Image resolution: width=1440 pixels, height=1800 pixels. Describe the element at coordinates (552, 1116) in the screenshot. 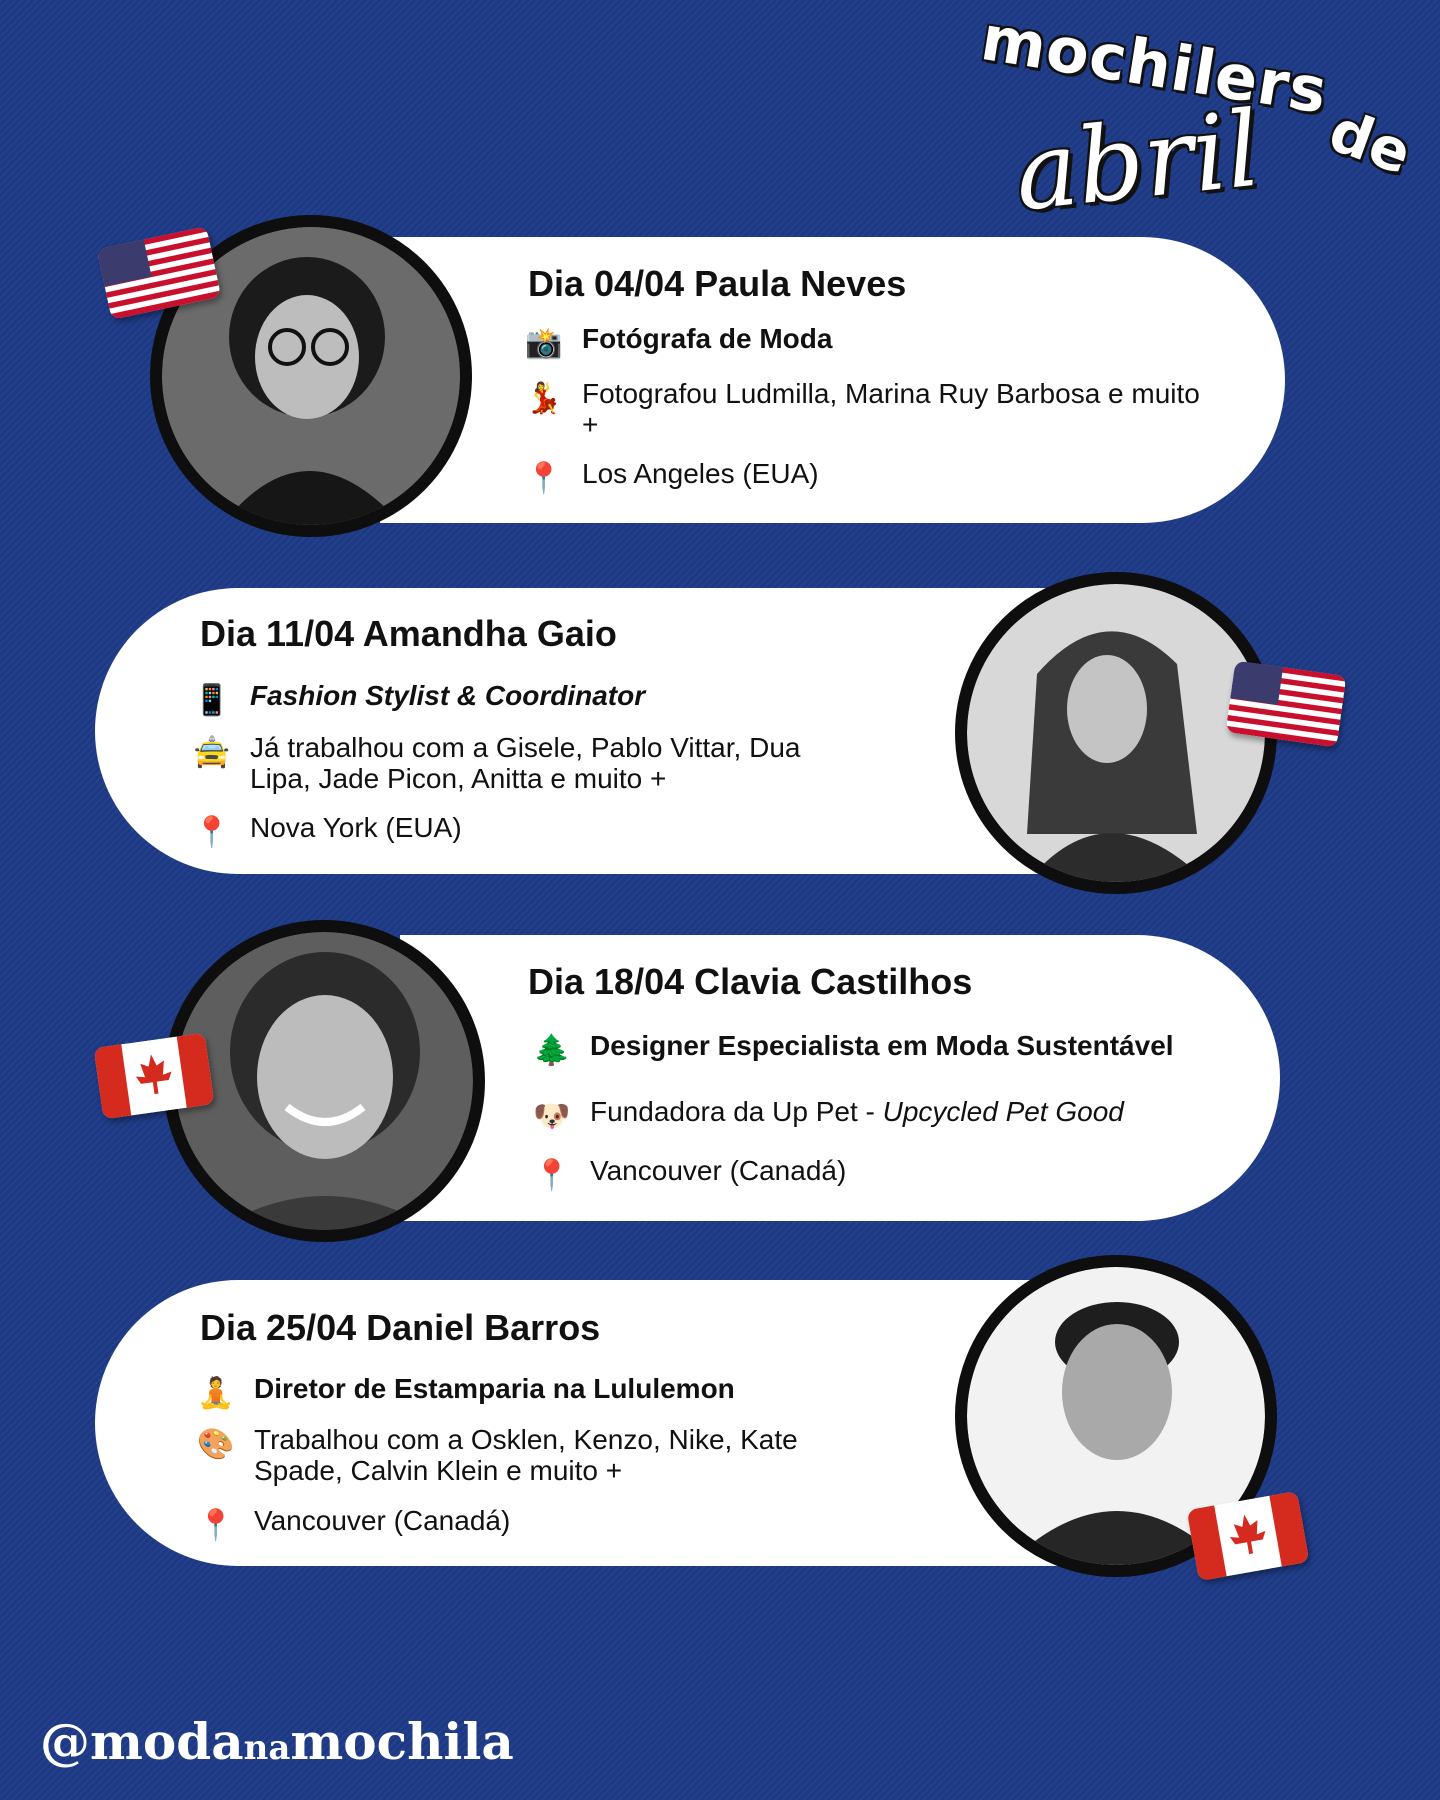

I see `dog-icon: 🐶` at that location.